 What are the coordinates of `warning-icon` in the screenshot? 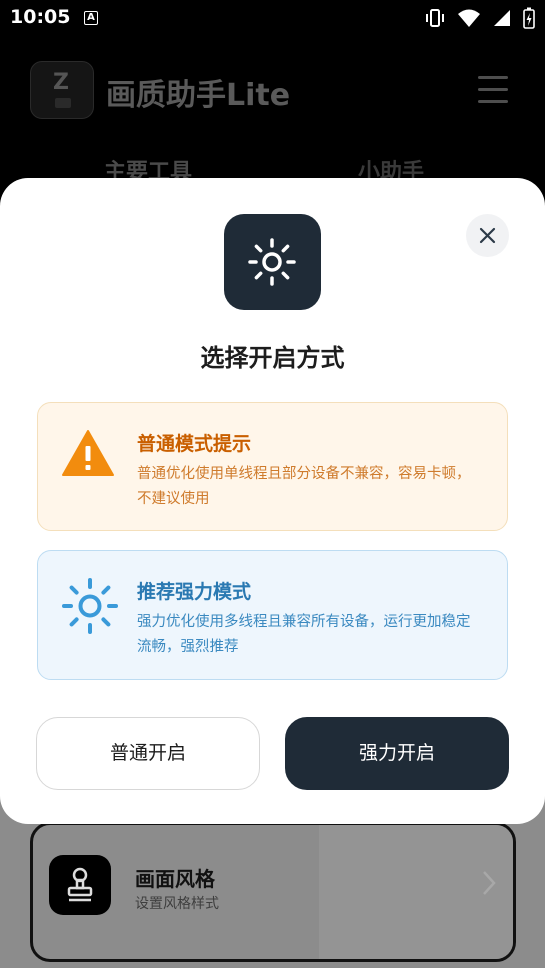 It's located at (88, 453).